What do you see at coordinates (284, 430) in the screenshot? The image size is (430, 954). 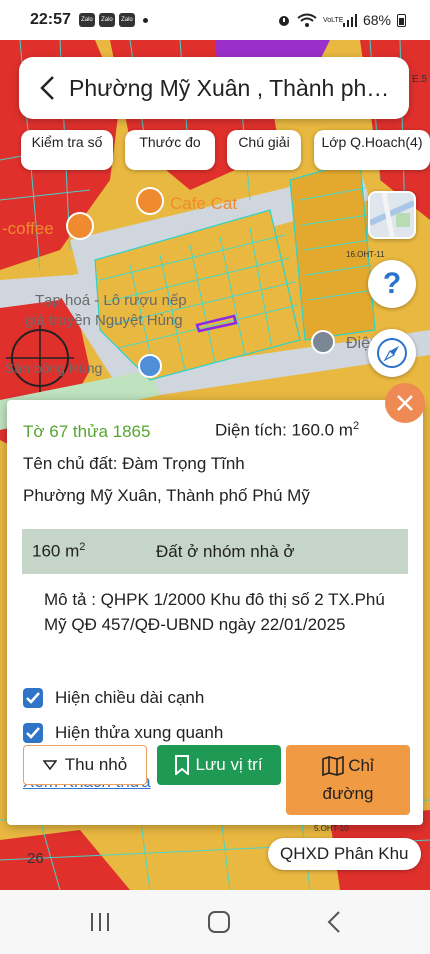 I see `area-value: Diện tích: 160.0 m` at bounding box center [284, 430].